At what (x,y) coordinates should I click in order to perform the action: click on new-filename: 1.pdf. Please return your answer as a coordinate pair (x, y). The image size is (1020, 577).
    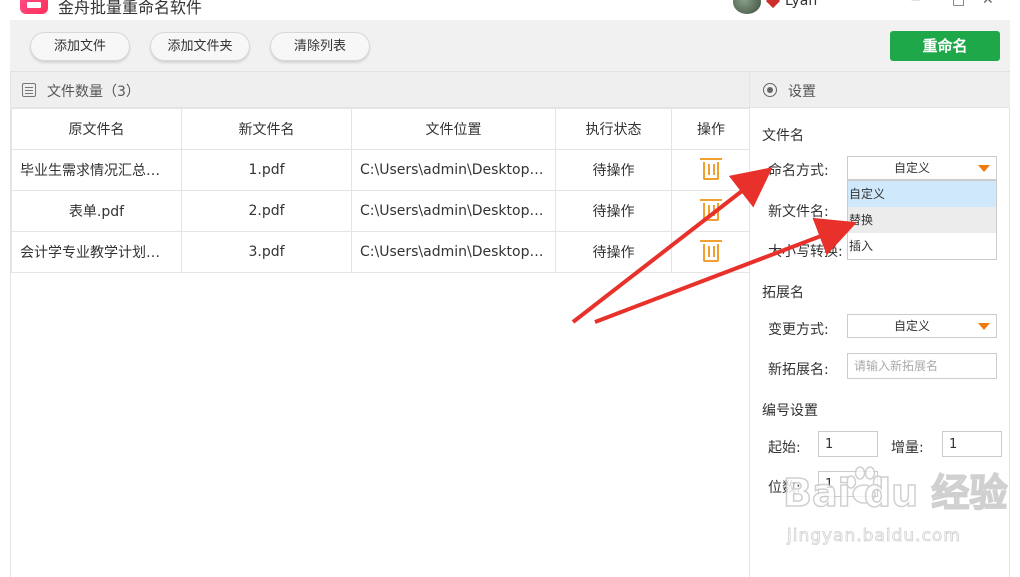
    Looking at the image, I should click on (266, 170).